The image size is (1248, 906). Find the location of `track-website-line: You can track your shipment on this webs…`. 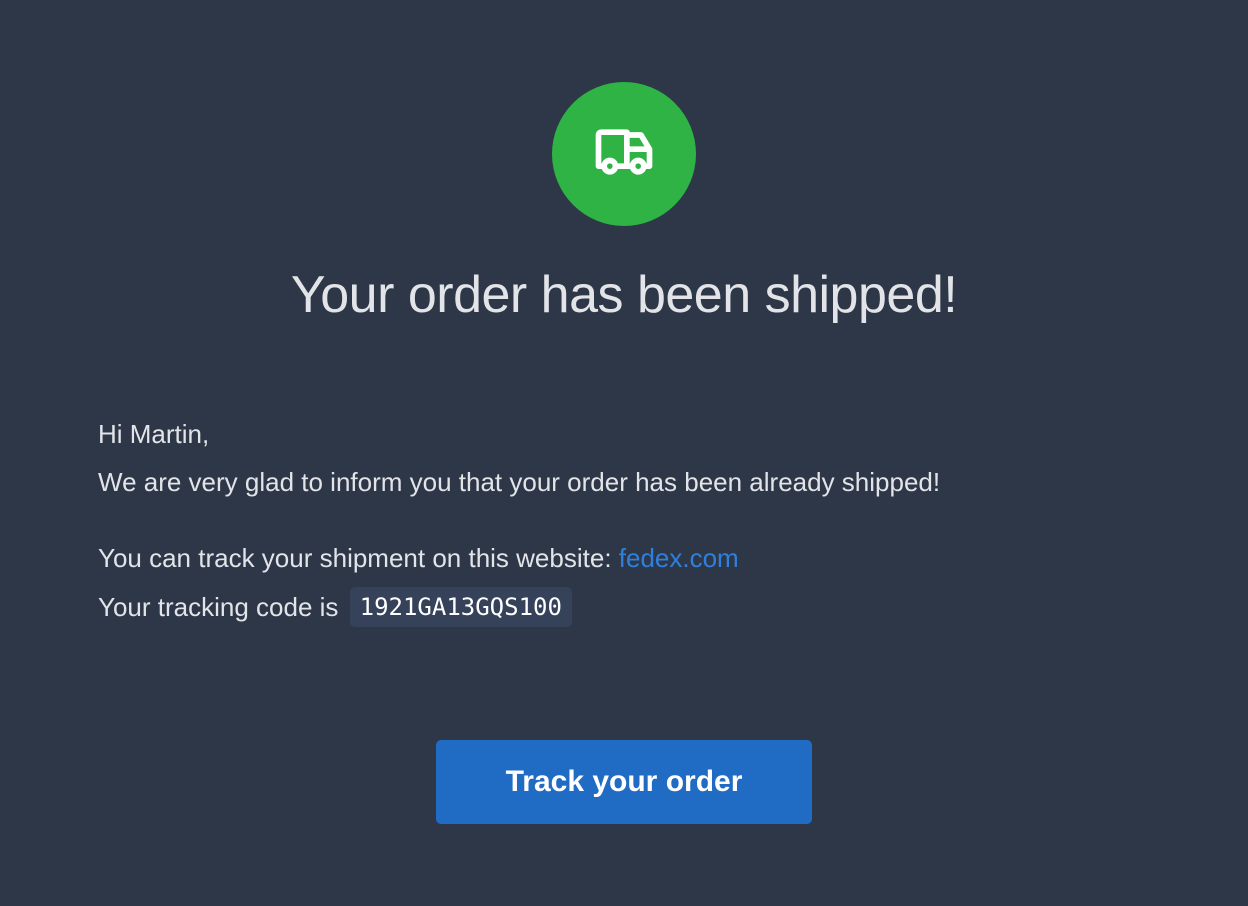

track-website-line: You can track your shipment on this webs… is located at coordinates (418, 558).